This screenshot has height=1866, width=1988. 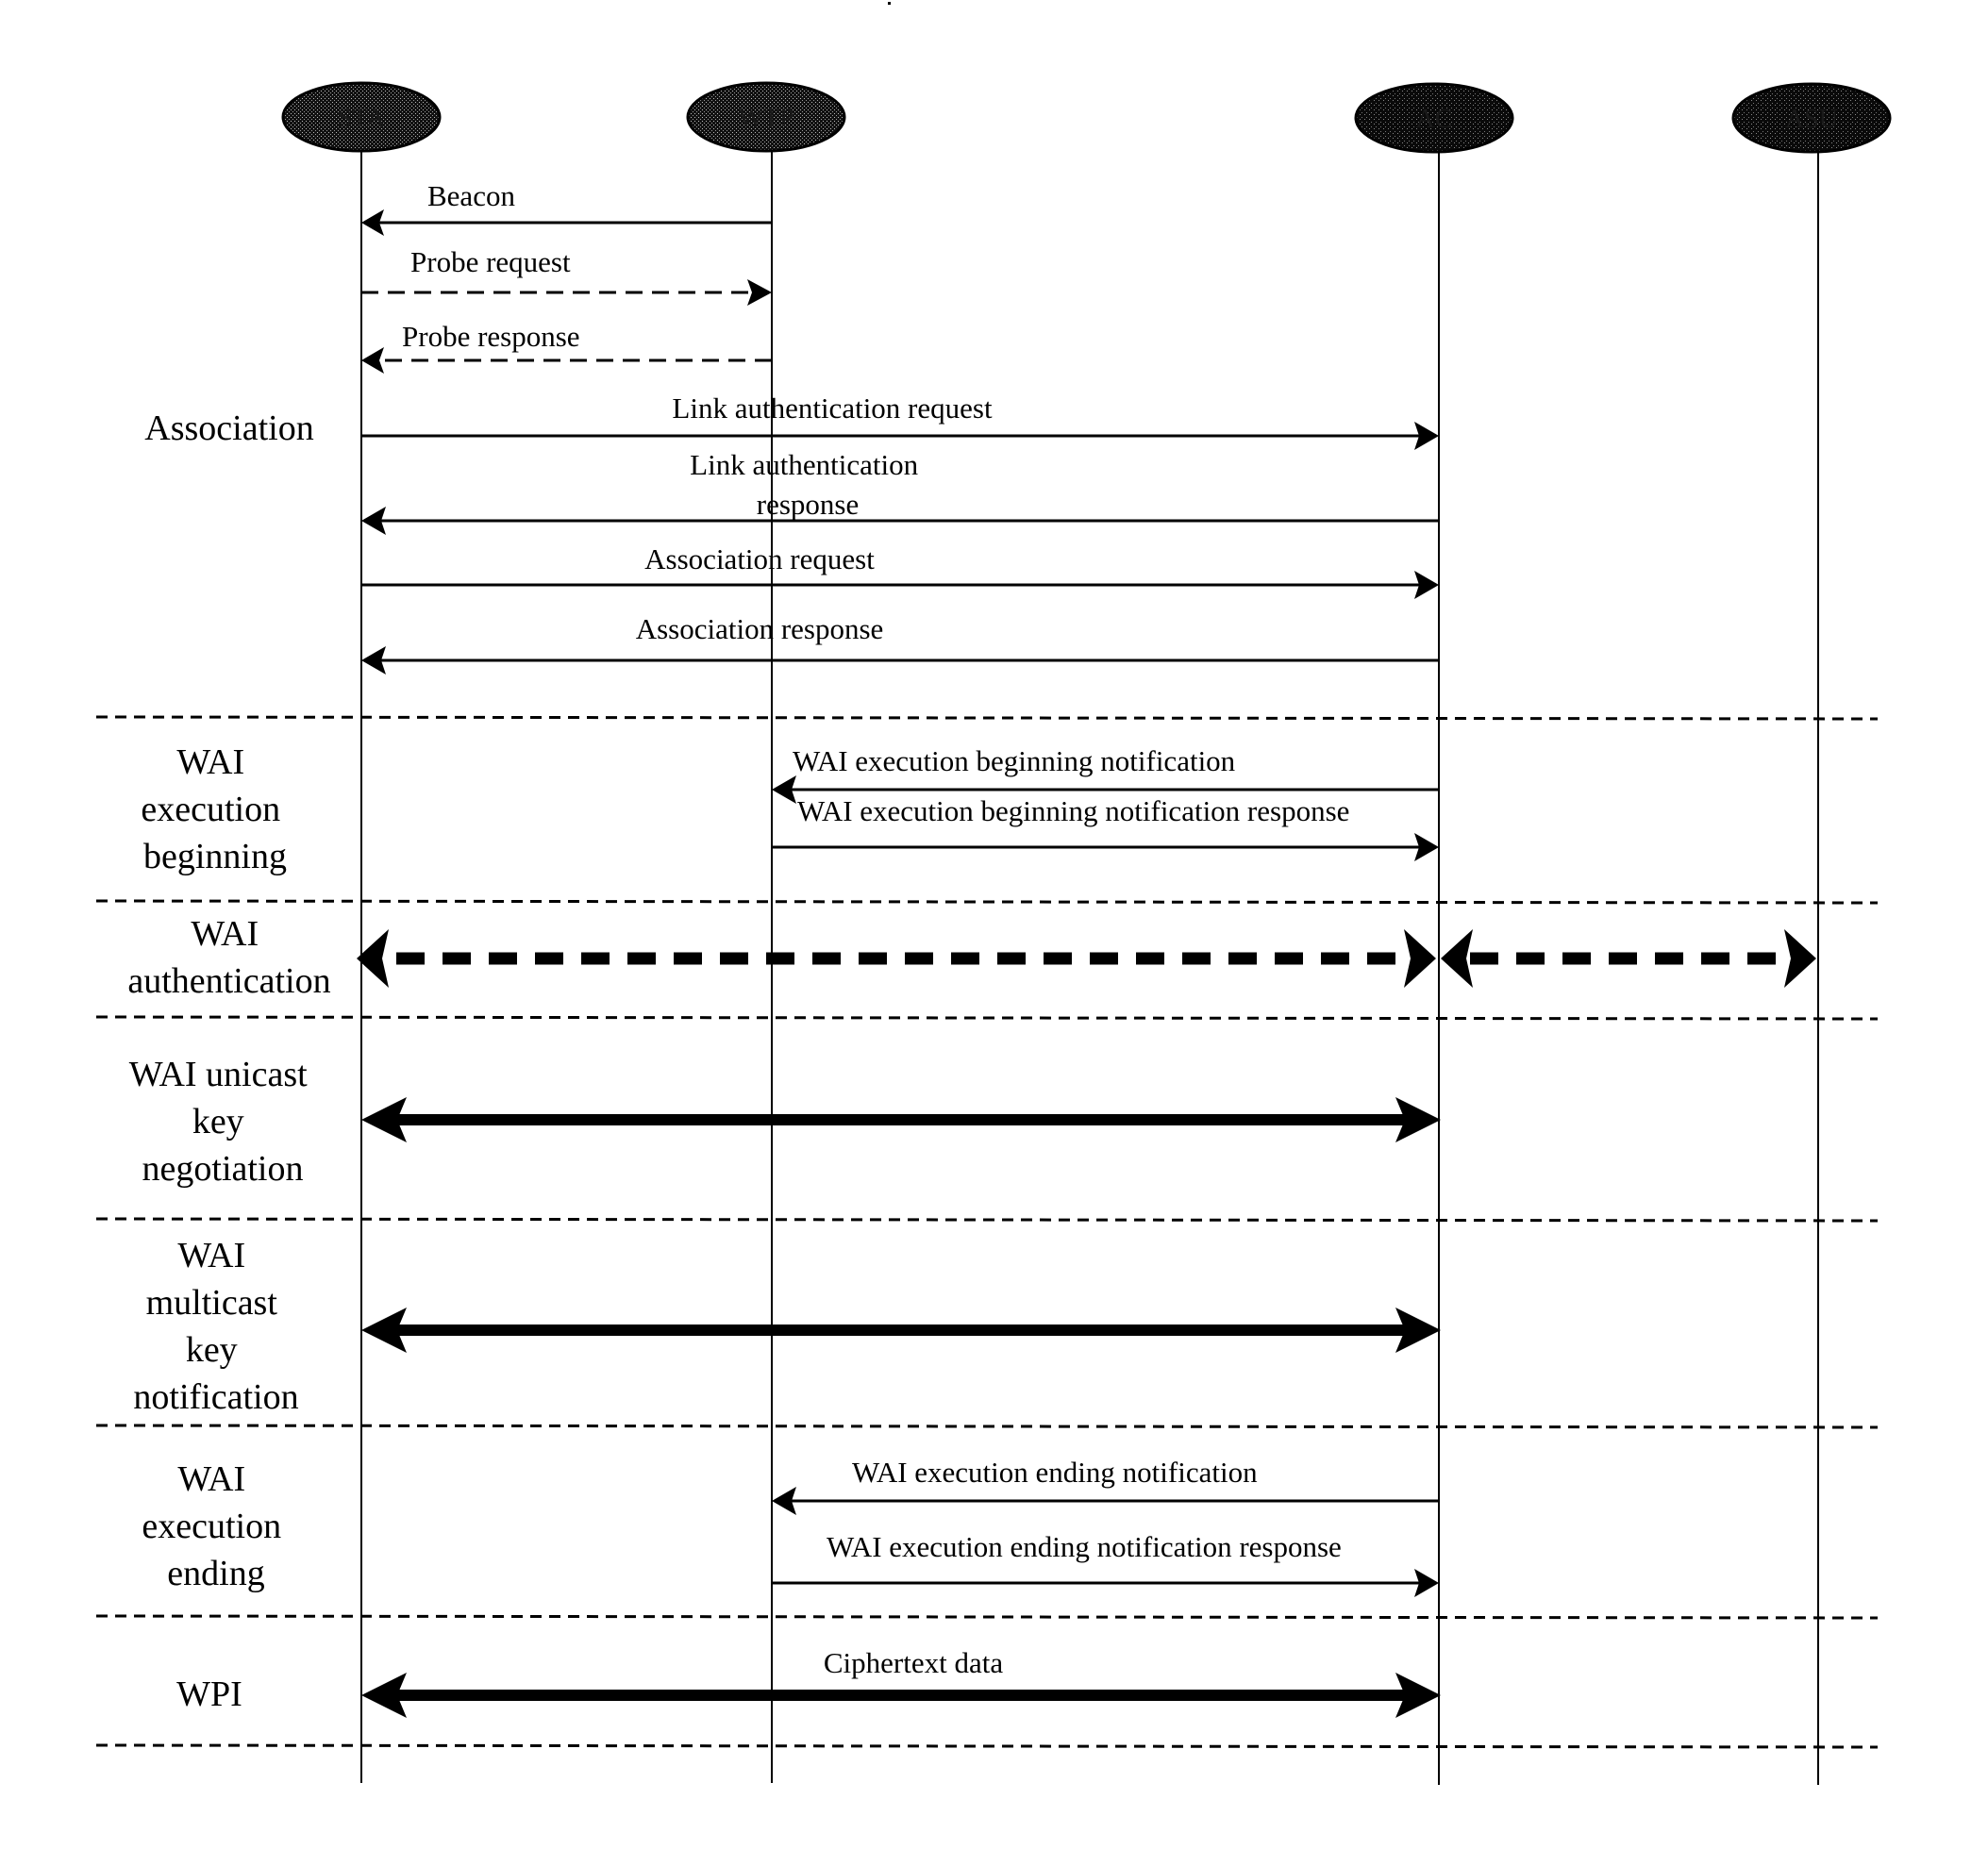 I want to click on message-probe-response: Probe response, so click(x=566, y=347).